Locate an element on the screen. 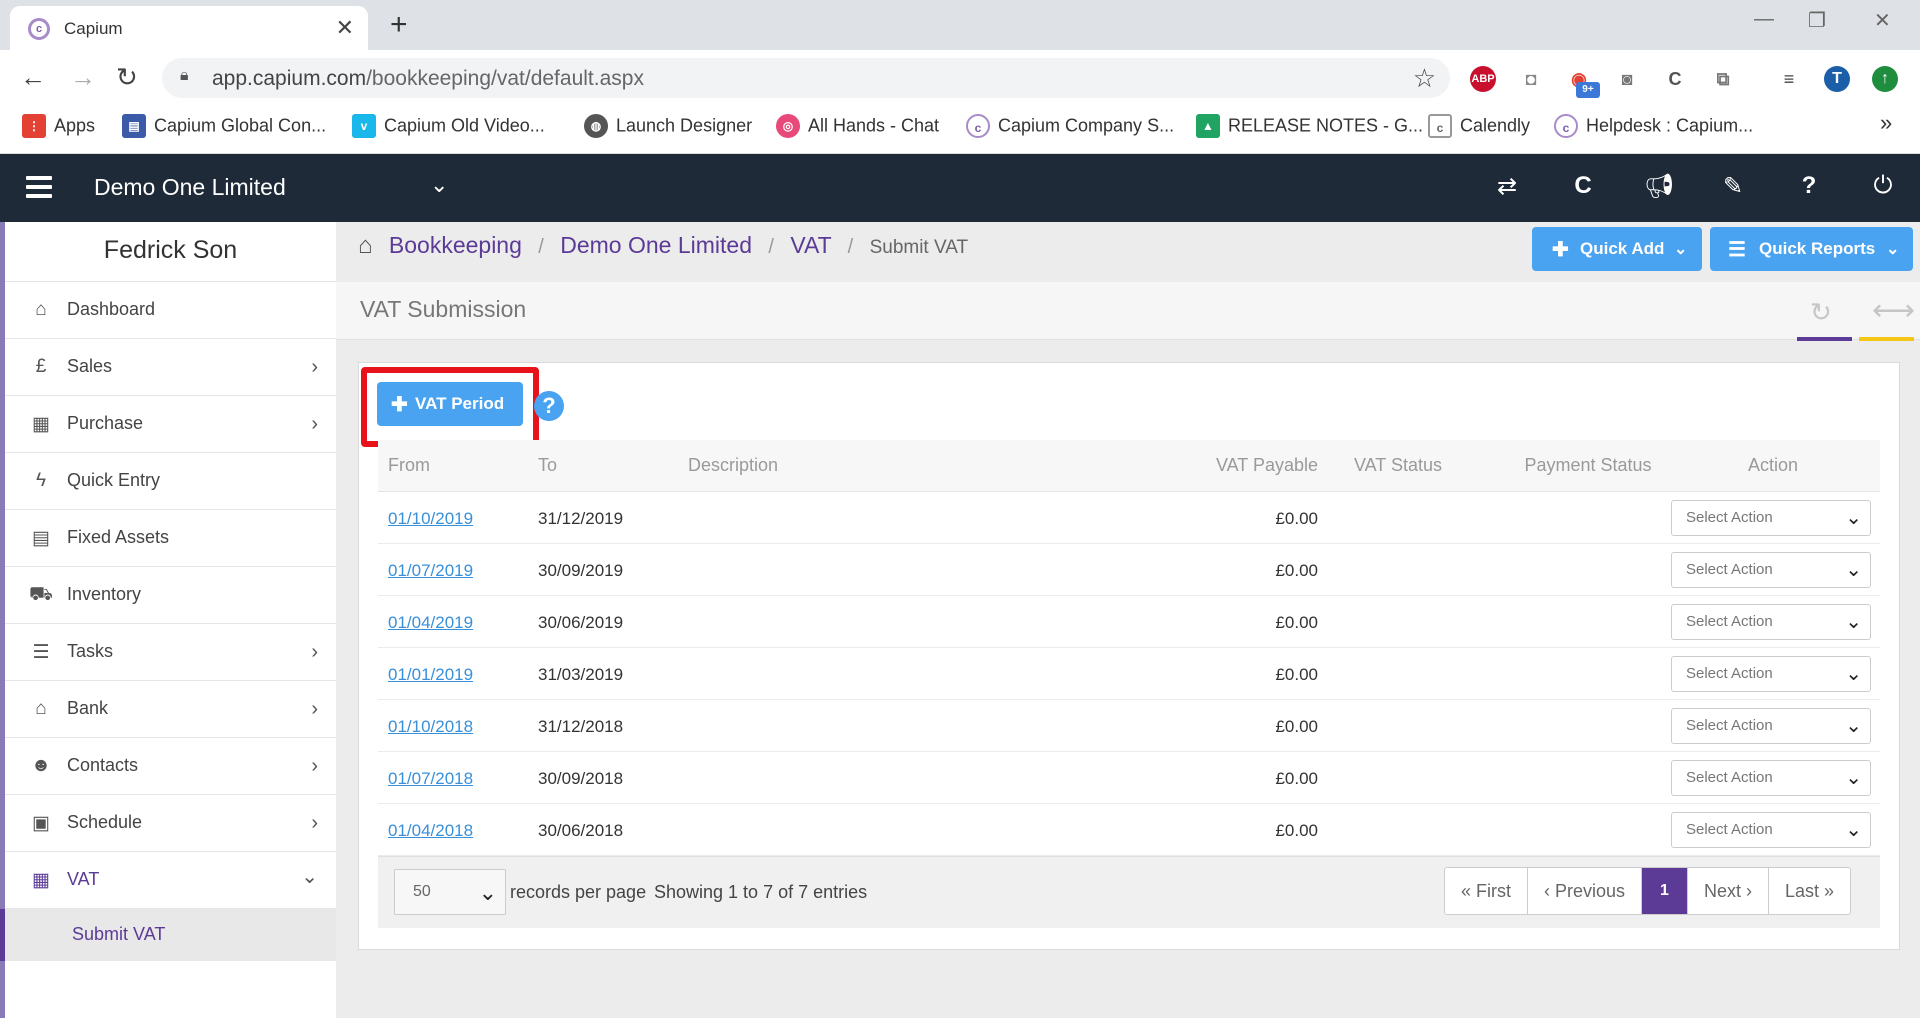 Image resolution: width=1920 pixels, height=1018 pixels. announcement-icon: 📢︎ is located at coordinates (1659, 187).